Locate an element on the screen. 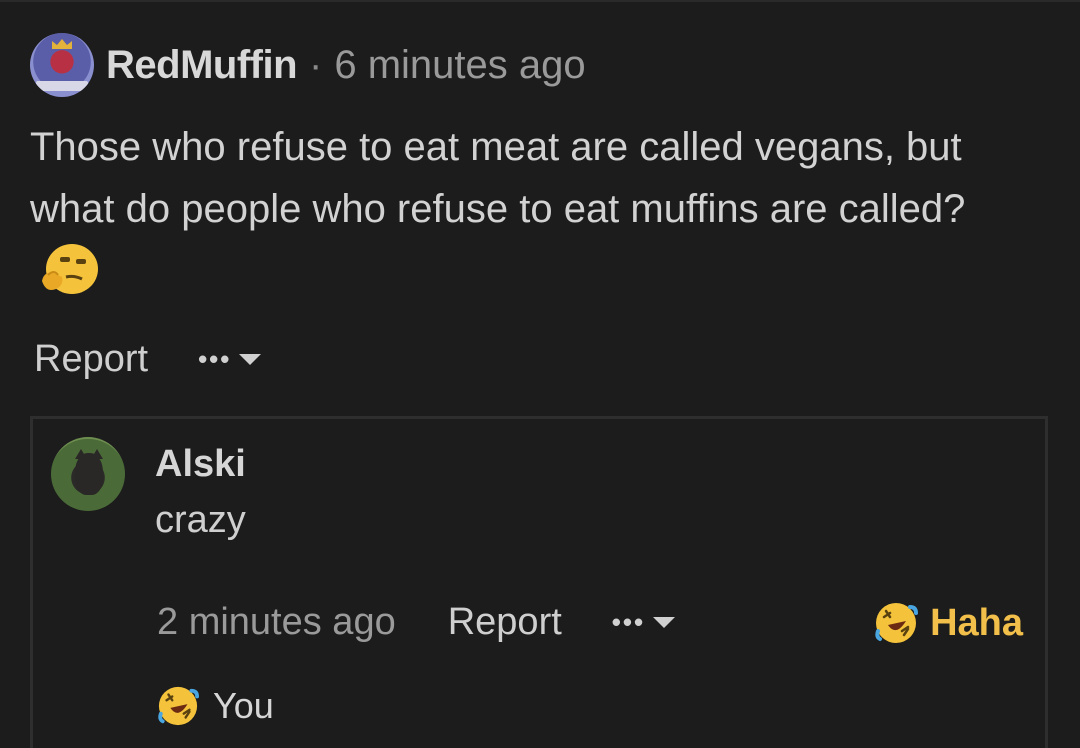 This screenshot has height=748, width=1080. reaction-summary: You is located at coordinates (215, 706).